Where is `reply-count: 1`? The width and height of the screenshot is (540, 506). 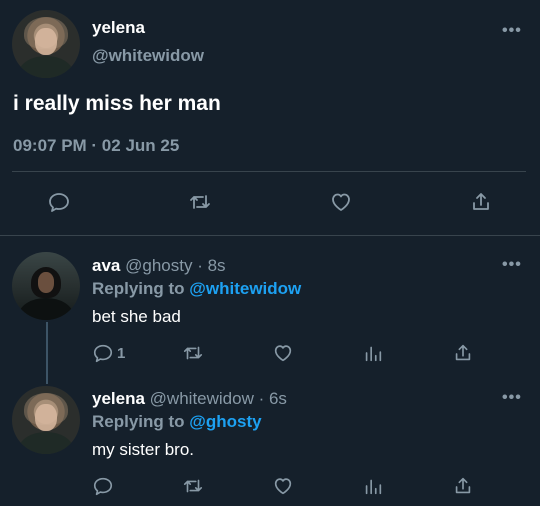 reply-count: 1 is located at coordinates (121, 353).